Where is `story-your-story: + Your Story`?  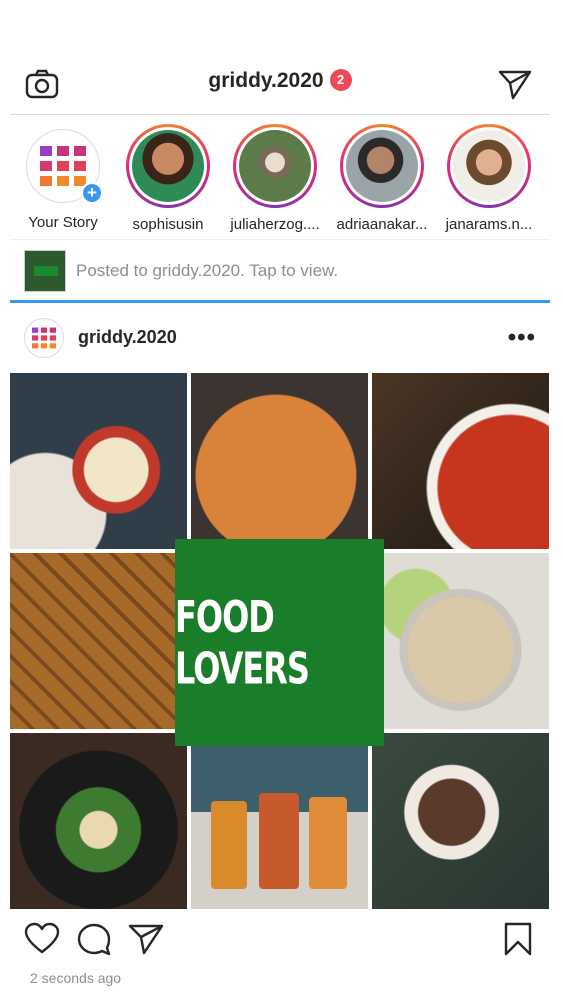
story-your-story: + Your Story is located at coordinates (63, 177).